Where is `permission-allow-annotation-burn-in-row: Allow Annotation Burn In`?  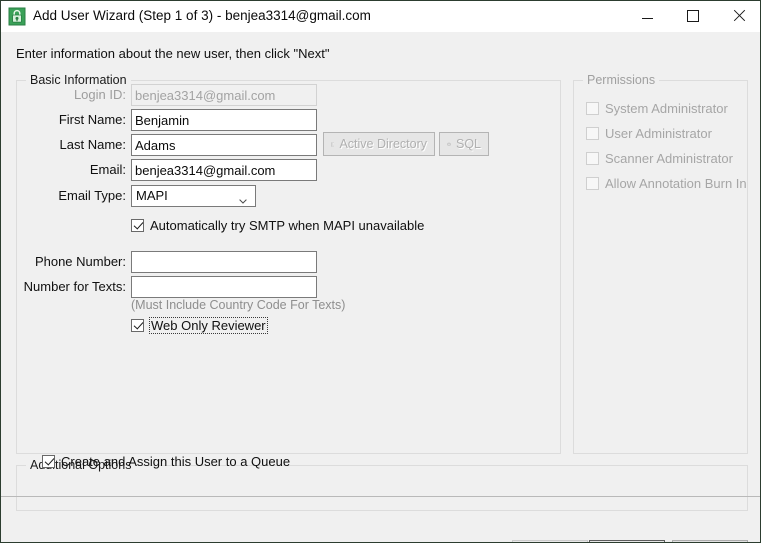
permission-allow-annotation-burn-in-row: Allow Annotation Burn In is located at coordinates (666, 183).